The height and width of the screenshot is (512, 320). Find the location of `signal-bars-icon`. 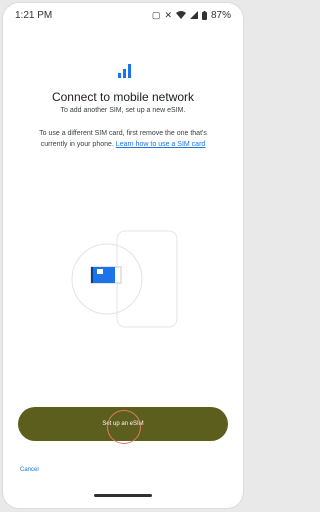

signal-bars-icon is located at coordinates (124, 71).